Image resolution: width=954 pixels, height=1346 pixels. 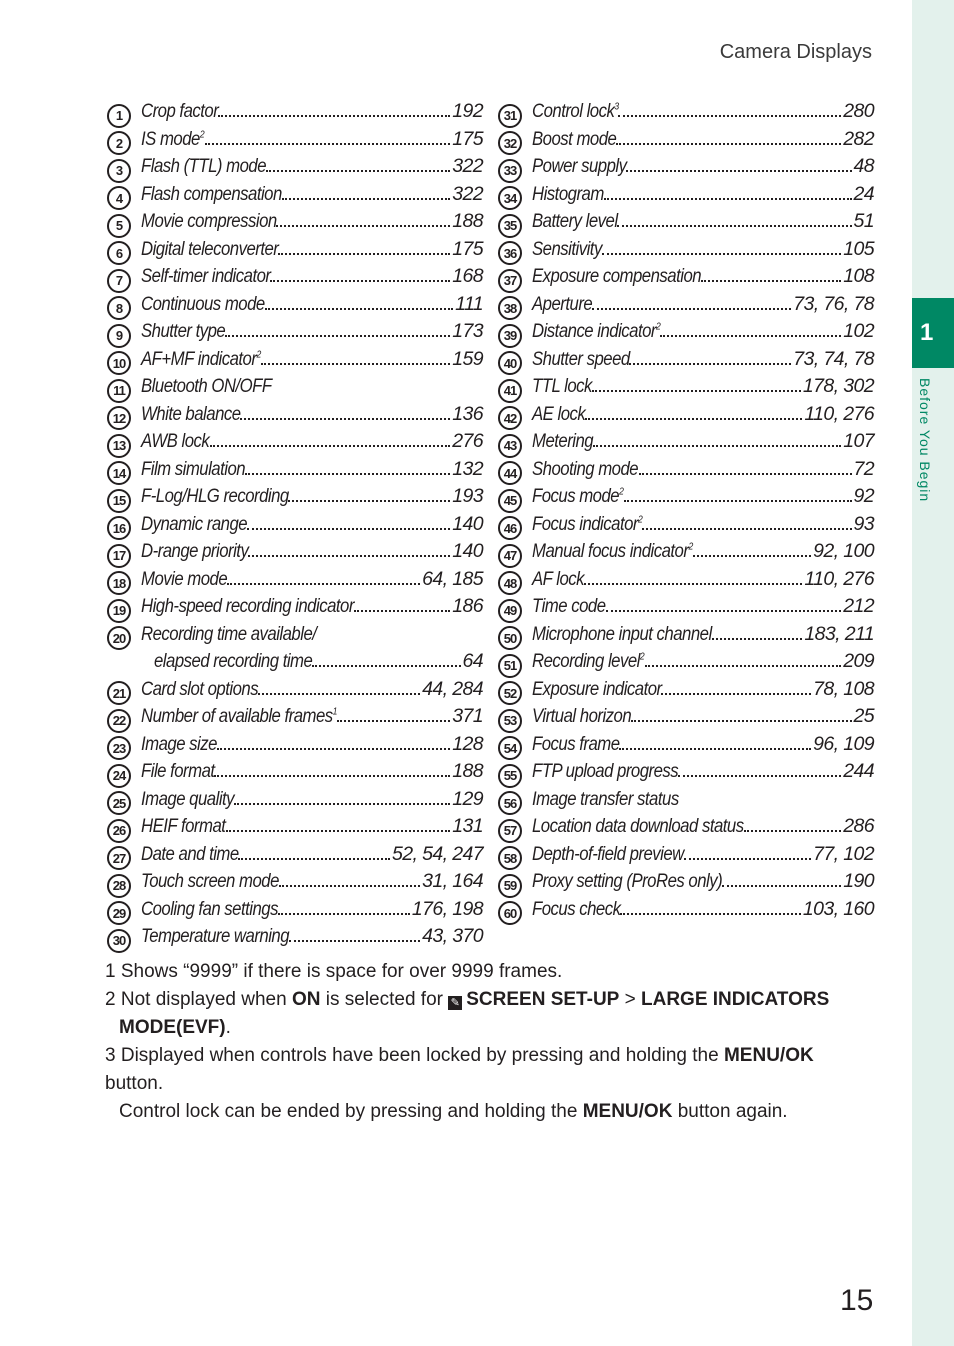 What do you see at coordinates (215, 496) in the screenshot?
I see `entry-label: F-Log/HLG recording` at bounding box center [215, 496].